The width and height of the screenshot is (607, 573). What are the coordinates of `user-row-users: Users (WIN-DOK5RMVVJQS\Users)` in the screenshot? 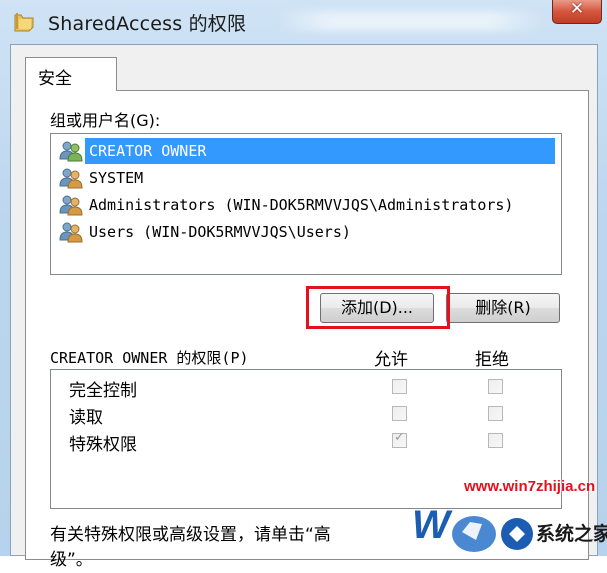 It's located at (306, 232).